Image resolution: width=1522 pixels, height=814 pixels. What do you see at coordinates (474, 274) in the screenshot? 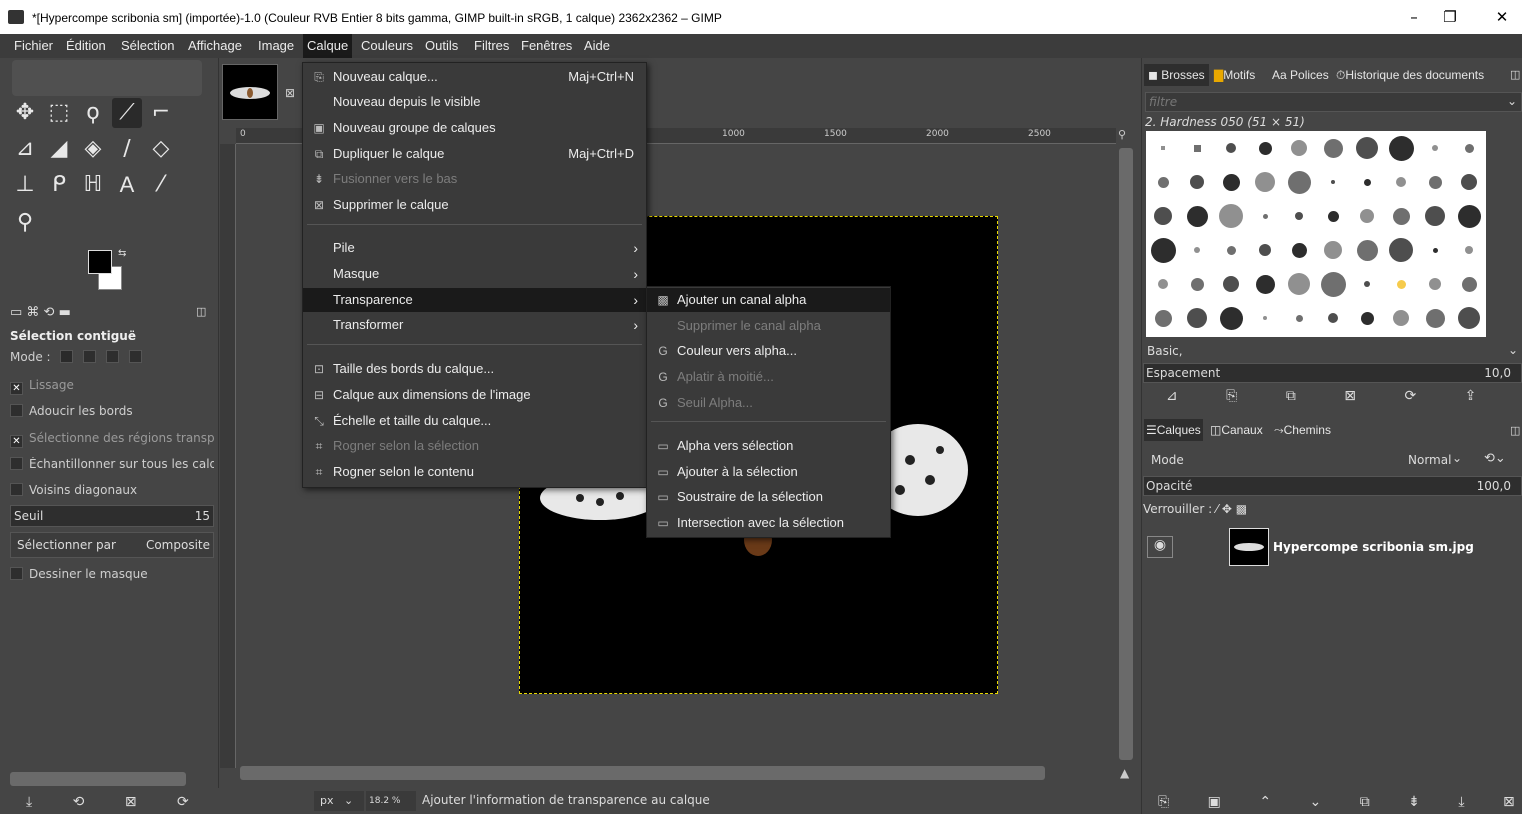
I see `menu-item-masque: Masque ›` at bounding box center [474, 274].